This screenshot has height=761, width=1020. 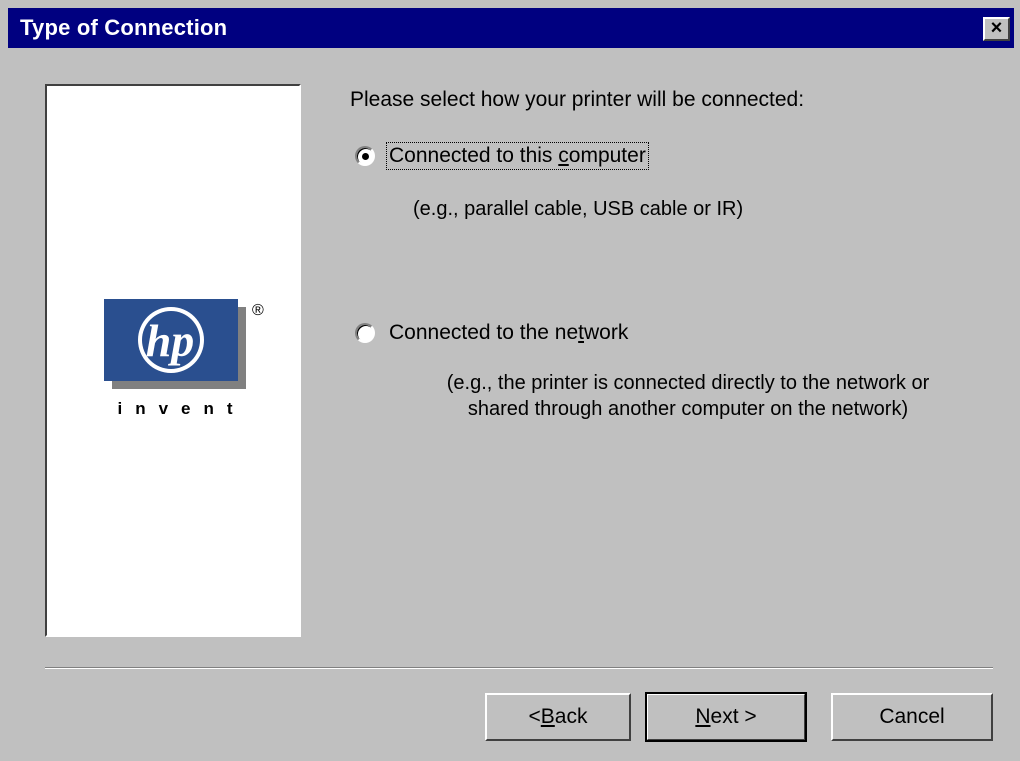 I want to click on hp-logo-letters: hp, so click(x=170, y=340).